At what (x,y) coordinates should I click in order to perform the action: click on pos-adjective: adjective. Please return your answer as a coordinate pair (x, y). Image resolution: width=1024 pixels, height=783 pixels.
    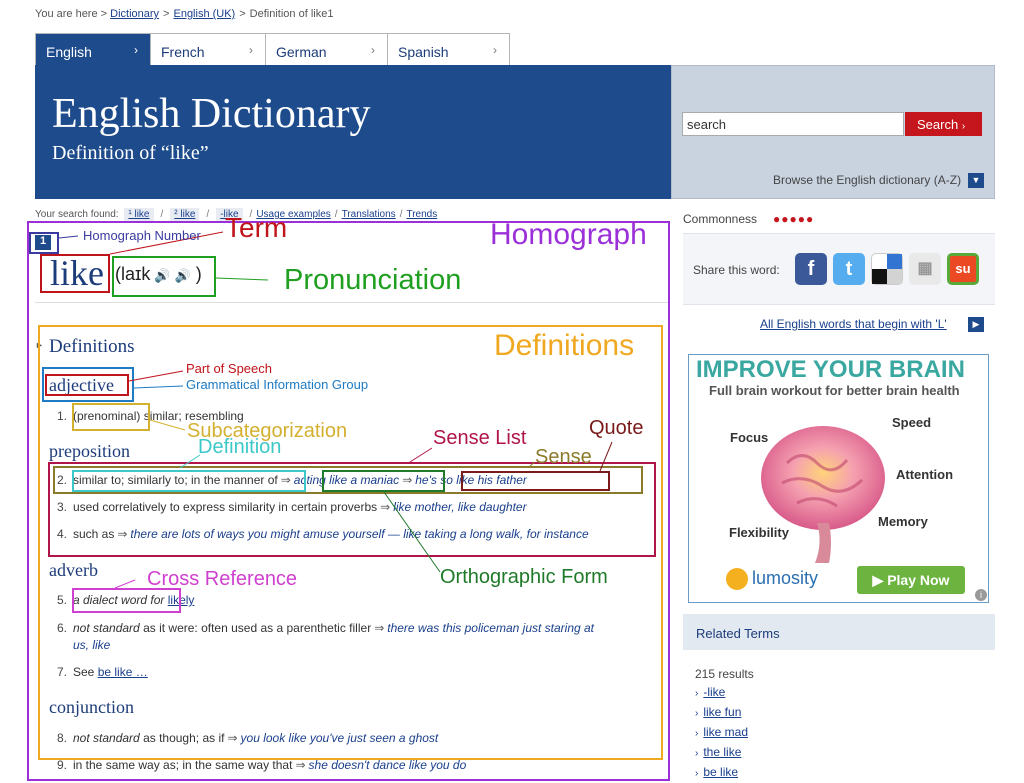
    Looking at the image, I should click on (81, 385).